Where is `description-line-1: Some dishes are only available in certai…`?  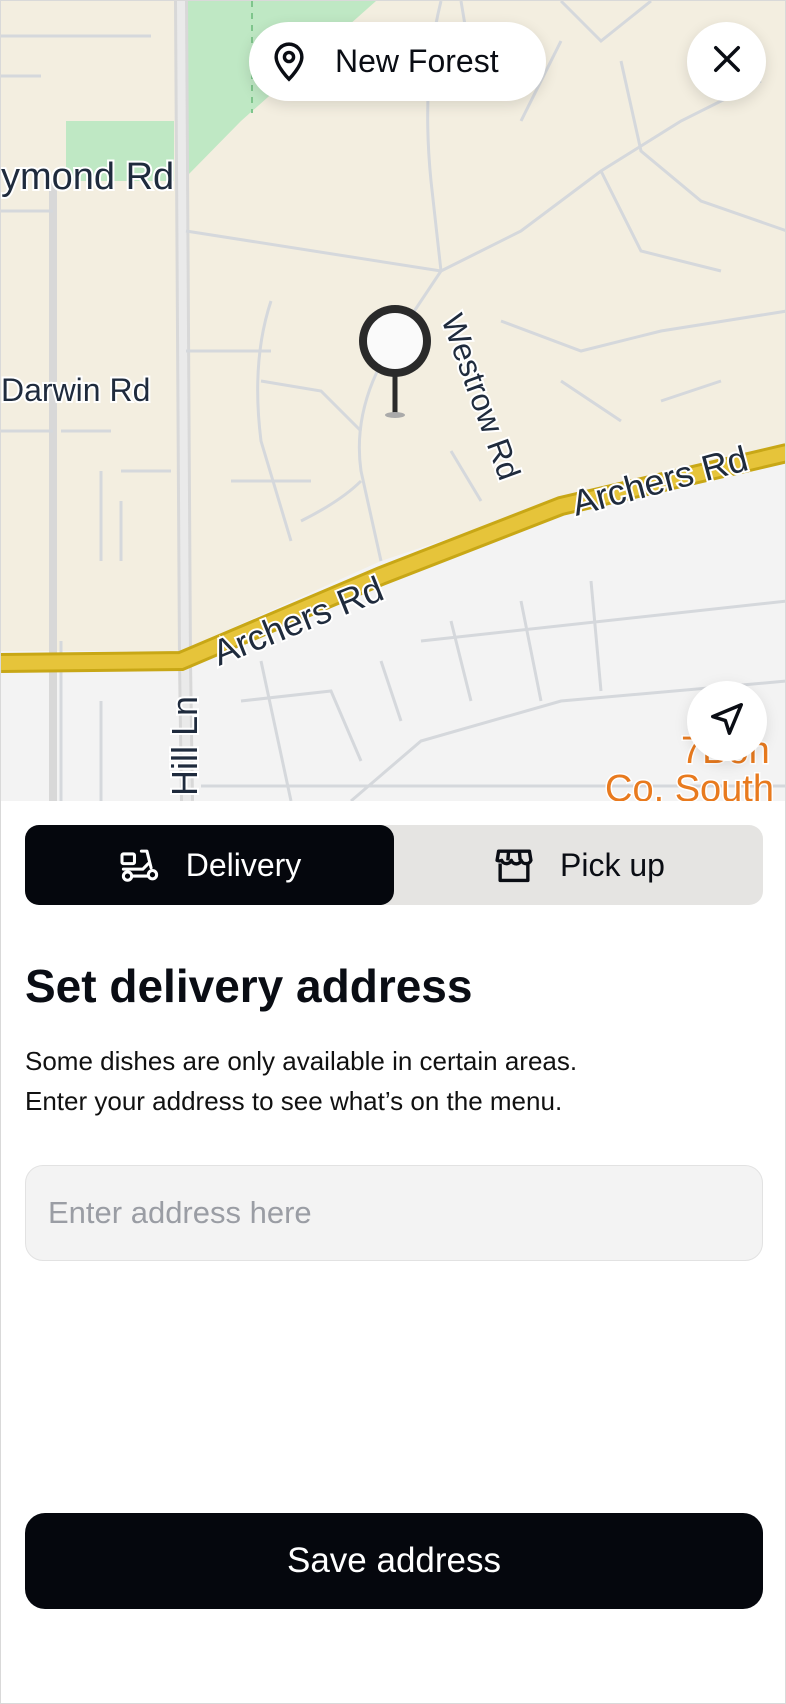
description-line-1: Some dishes are only available in certai… is located at coordinates (301, 1061).